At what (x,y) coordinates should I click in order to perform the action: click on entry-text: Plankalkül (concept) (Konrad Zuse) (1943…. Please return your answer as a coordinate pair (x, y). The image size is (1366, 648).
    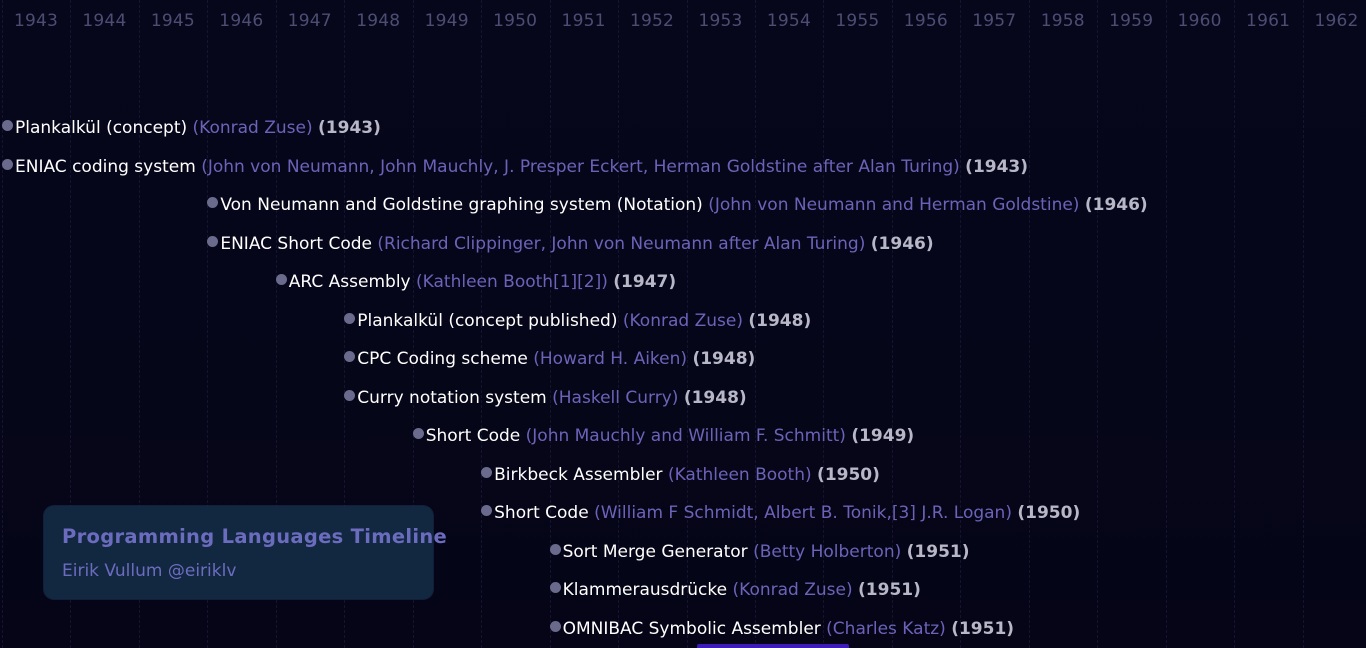
    Looking at the image, I should click on (198, 128).